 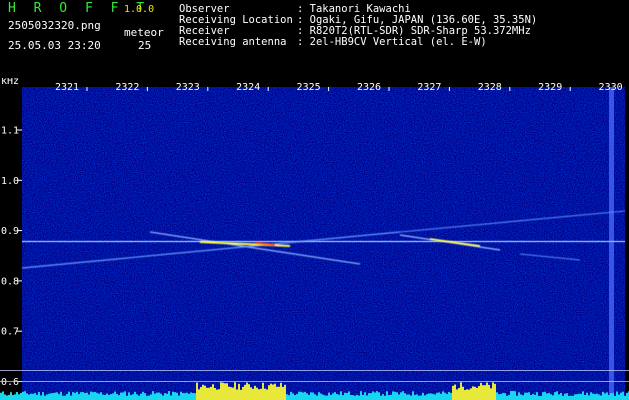 I want to click on freq-ticks: 1.1 1.0 0.9 0.8 0.7 0.6, so click(x=11, y=257).